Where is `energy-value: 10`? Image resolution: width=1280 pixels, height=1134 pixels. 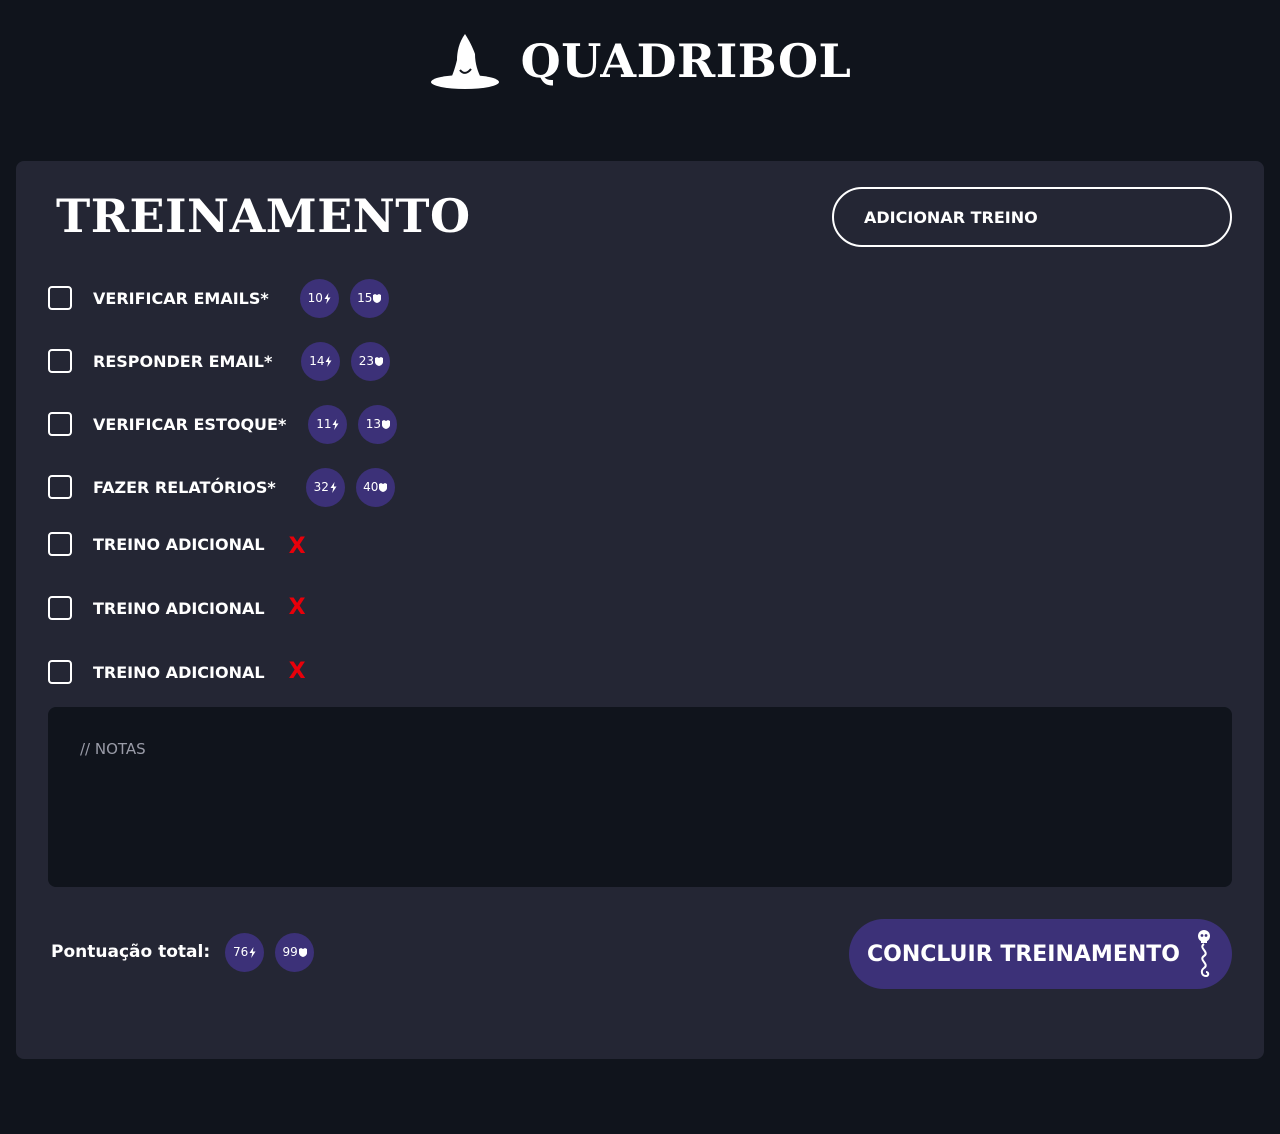
energy-value: 10 is located at coordinates (315, 298).